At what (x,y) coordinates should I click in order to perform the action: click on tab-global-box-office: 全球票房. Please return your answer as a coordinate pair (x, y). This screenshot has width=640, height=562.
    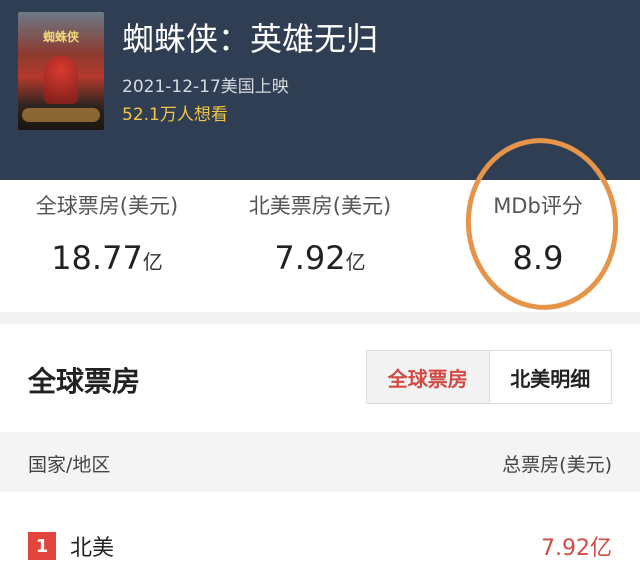
    Looking at the image, I should click on (428, 377).